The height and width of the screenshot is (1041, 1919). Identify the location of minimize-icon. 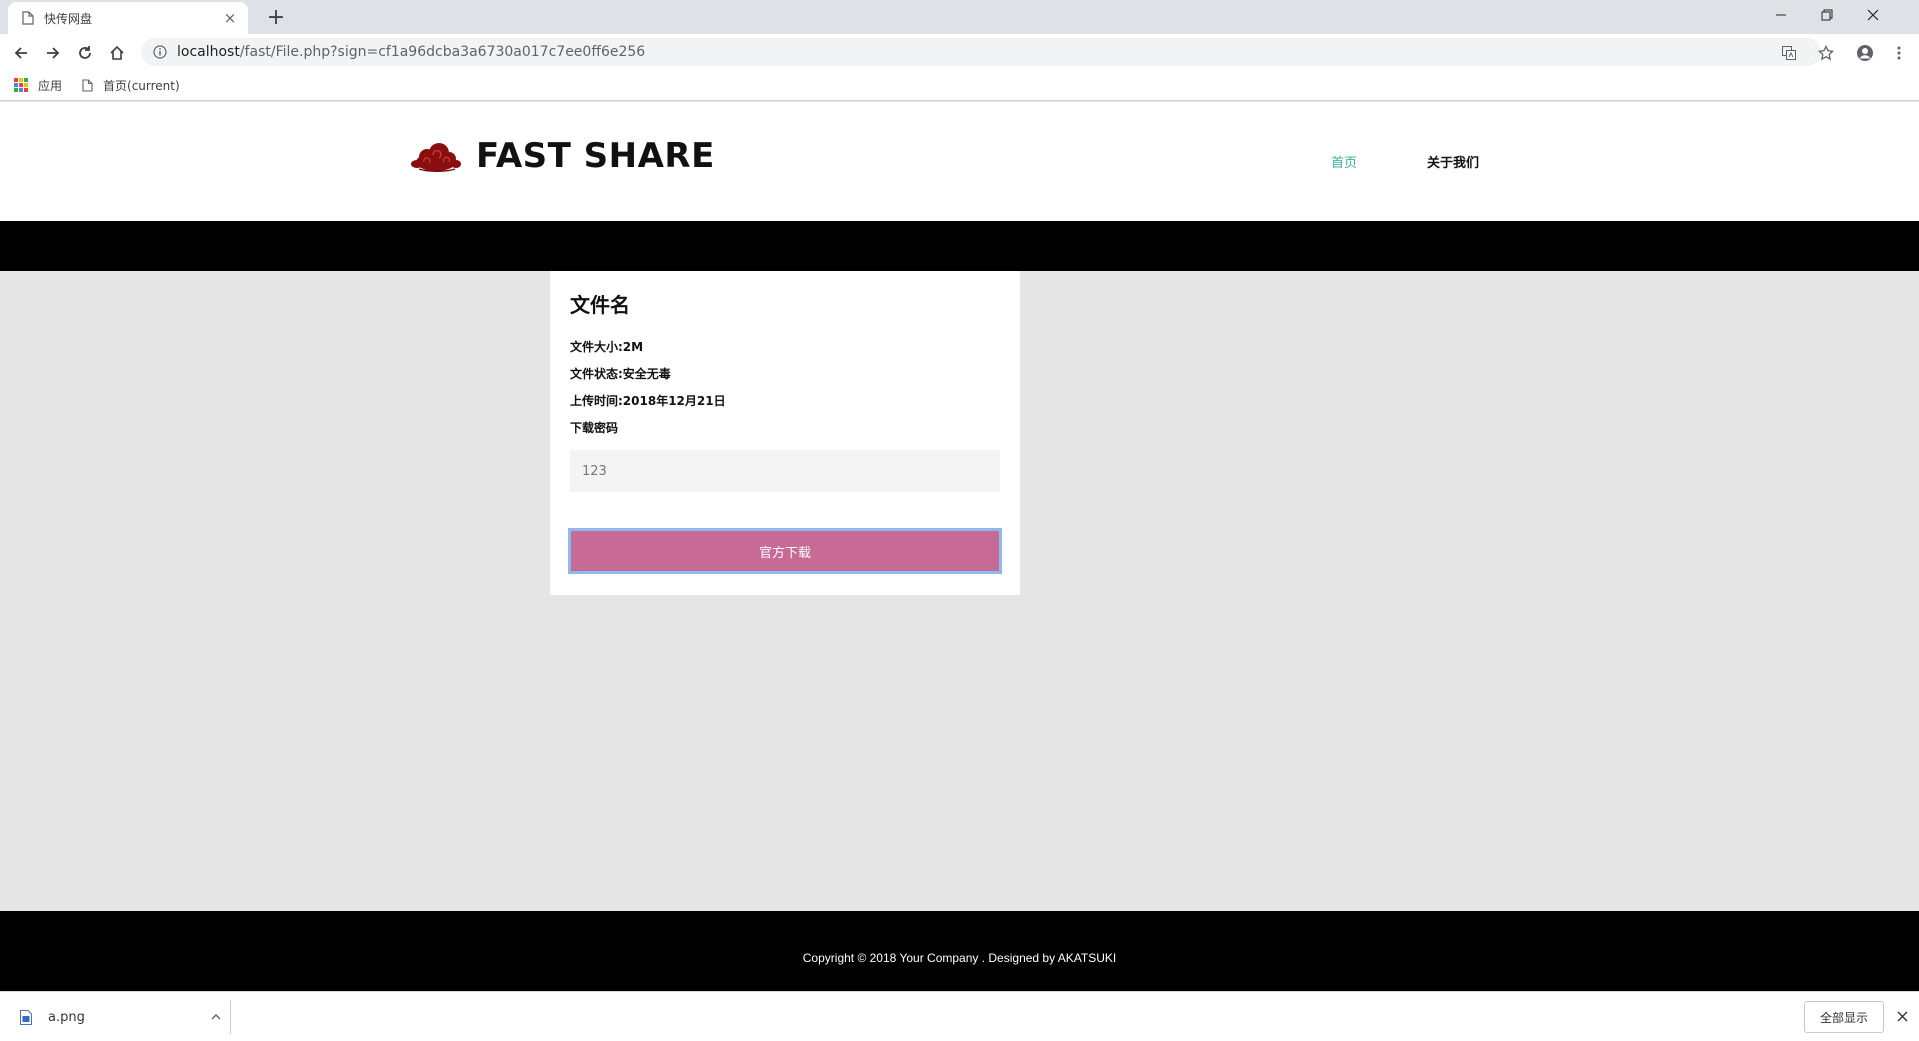
(1781, 15).